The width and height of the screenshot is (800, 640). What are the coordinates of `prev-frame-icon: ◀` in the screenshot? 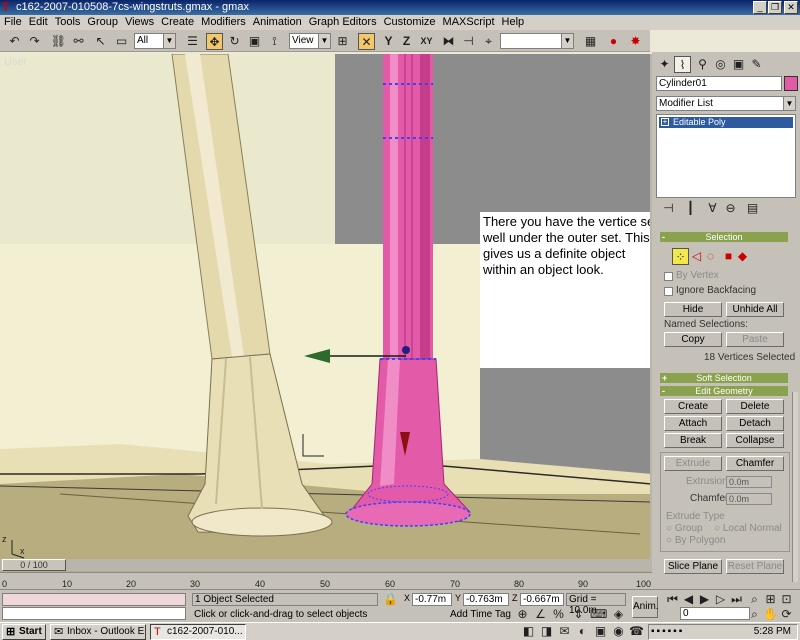 It's located at (688, 599).